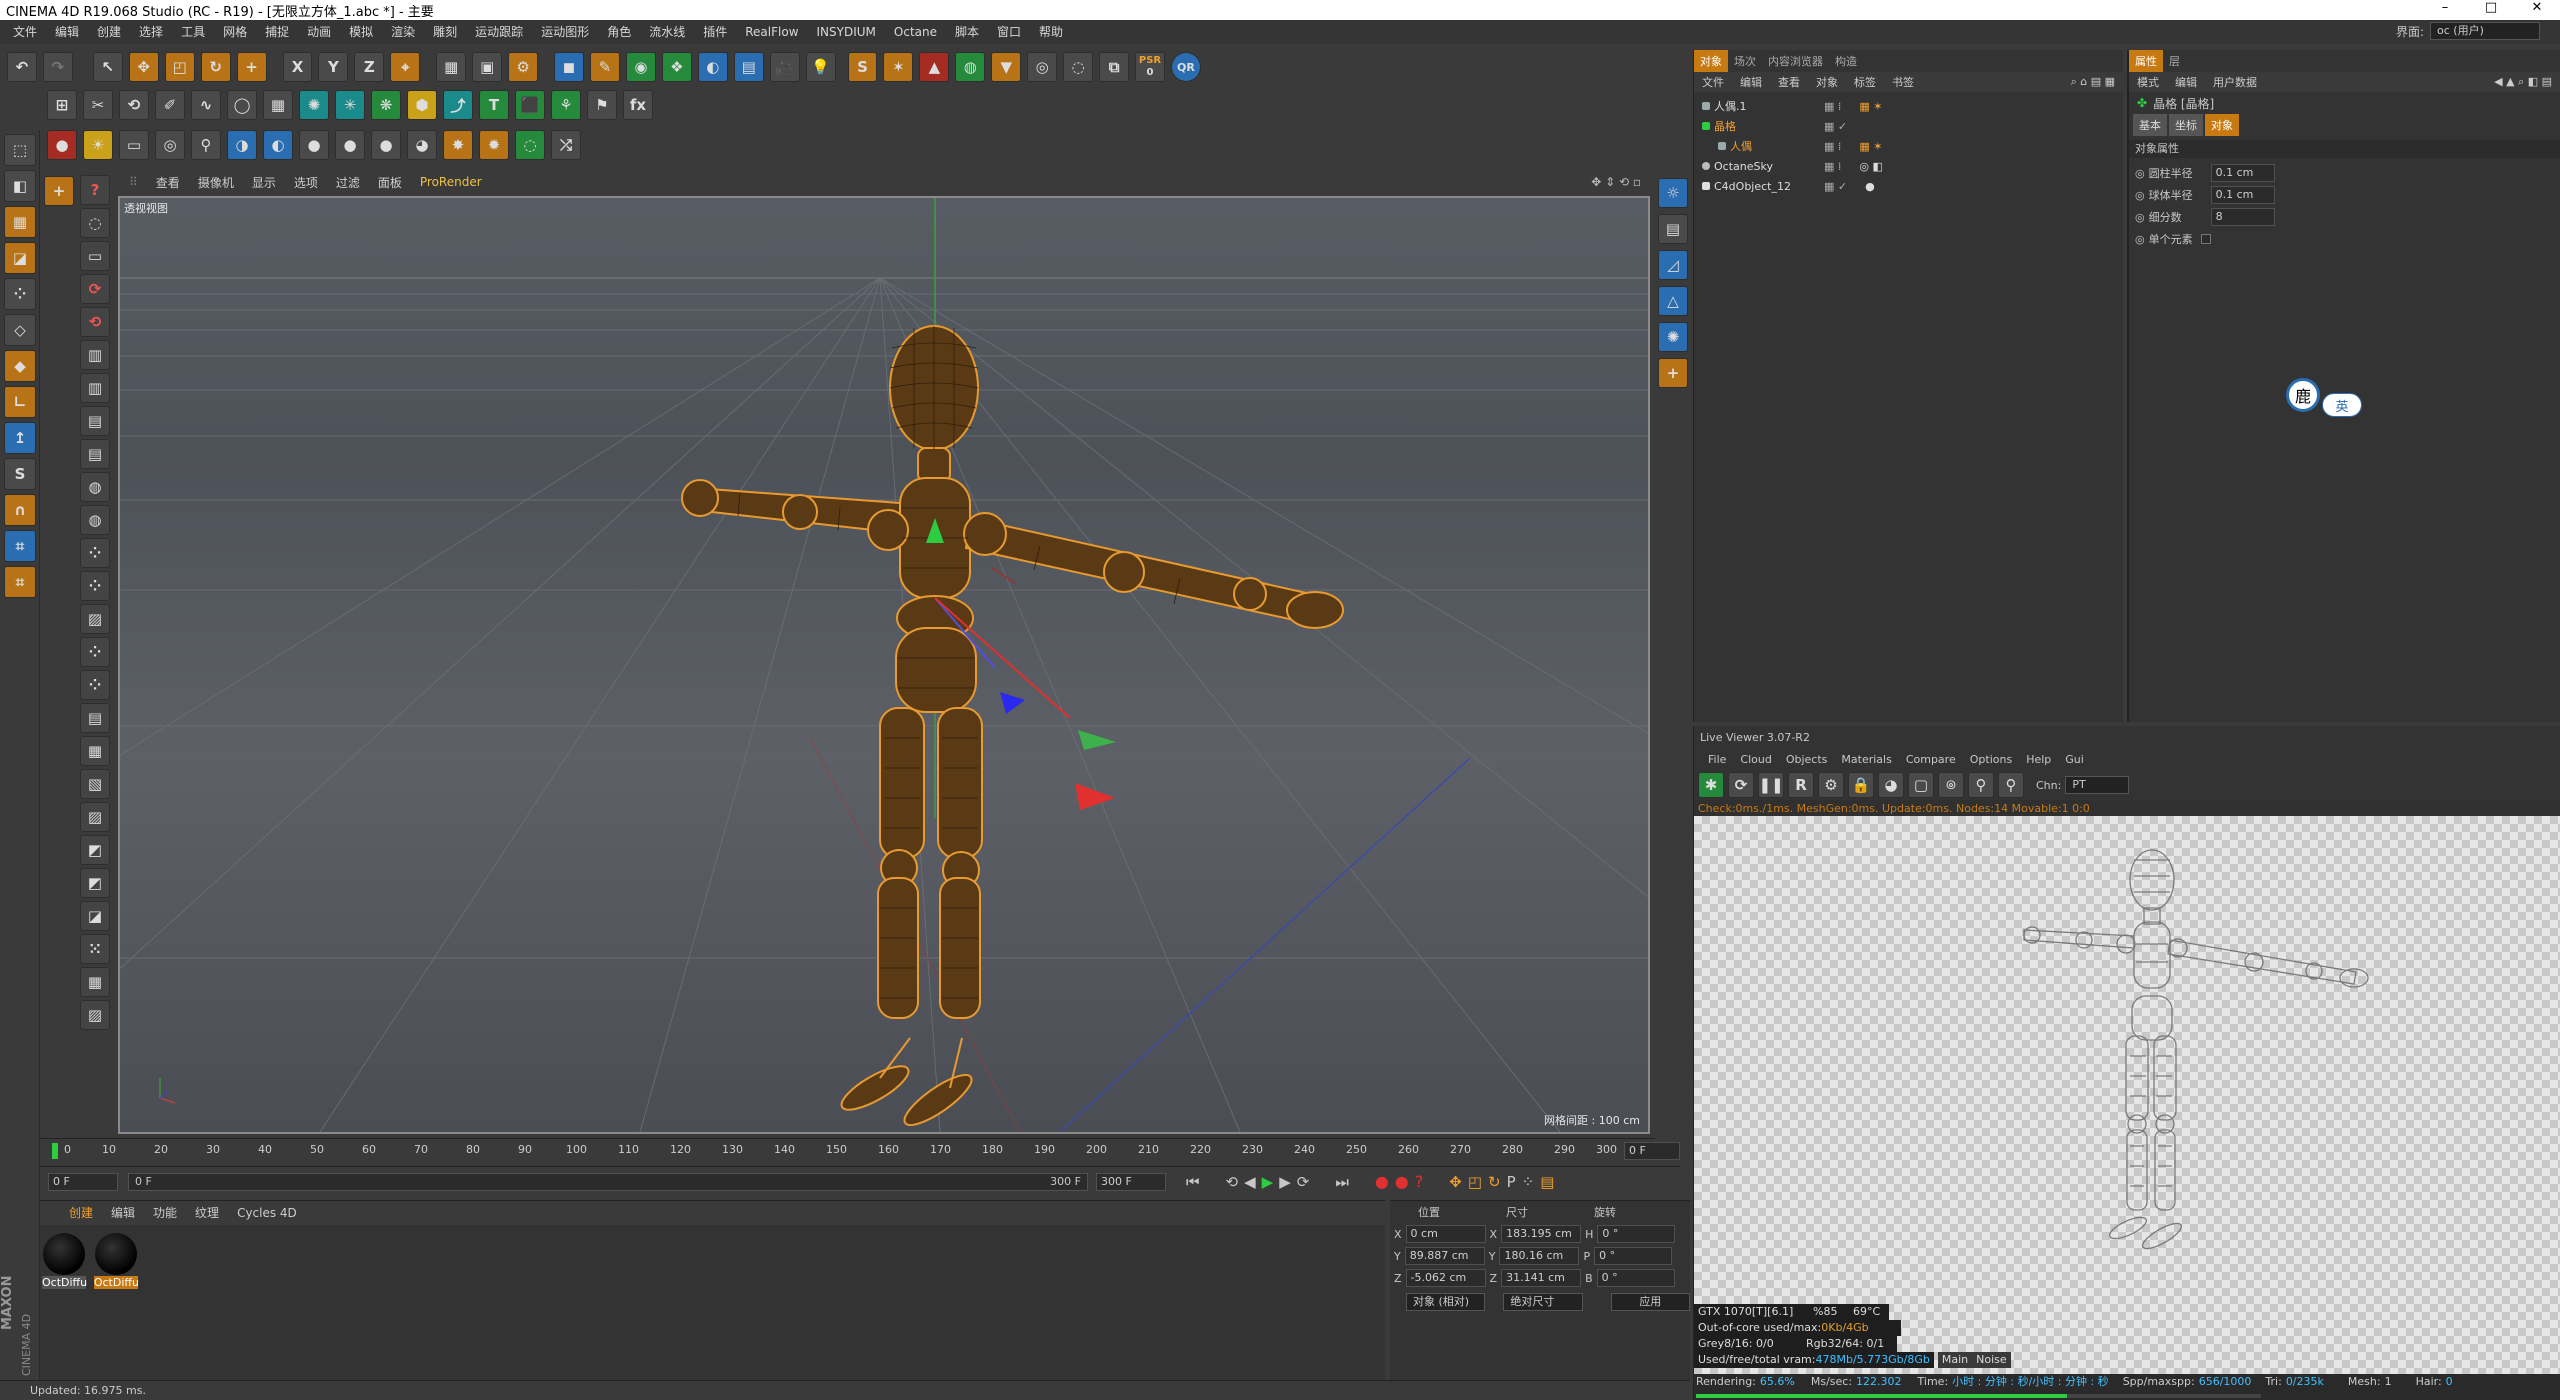 The image size is (2560, 1400). Describe the element at coordinates (95, 1015) in the screenshot. I see `tool-21-icon: ▨` at that location.